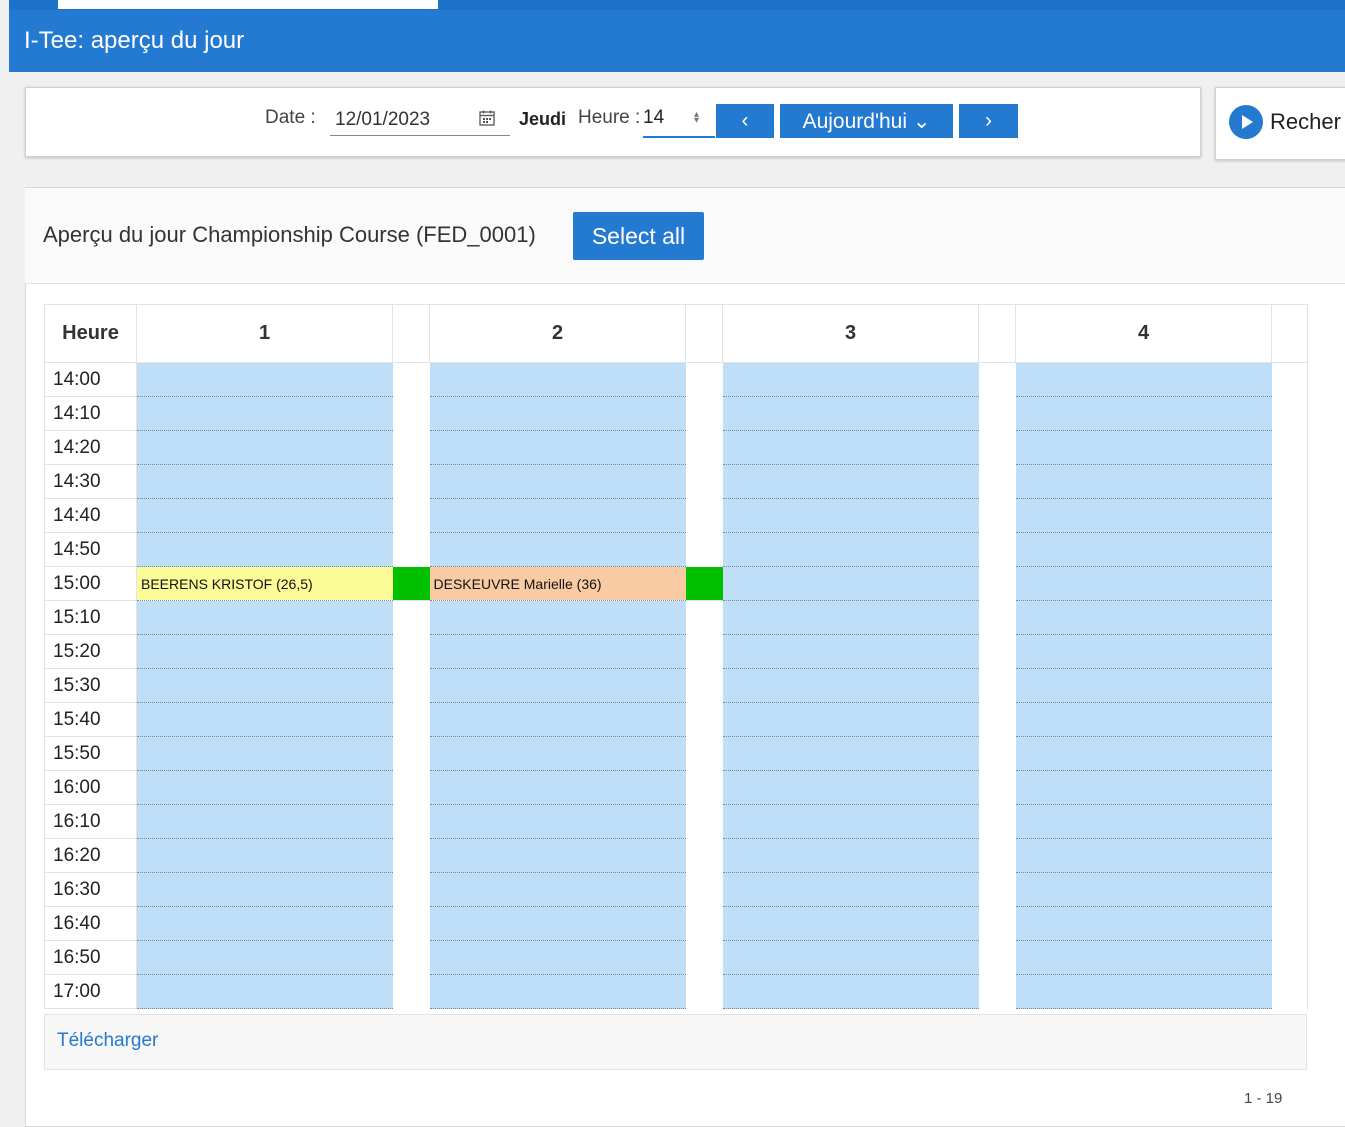 The height and width of the screenshot is (1127, 1345). I want to click on top-tab, so click(248, 4).